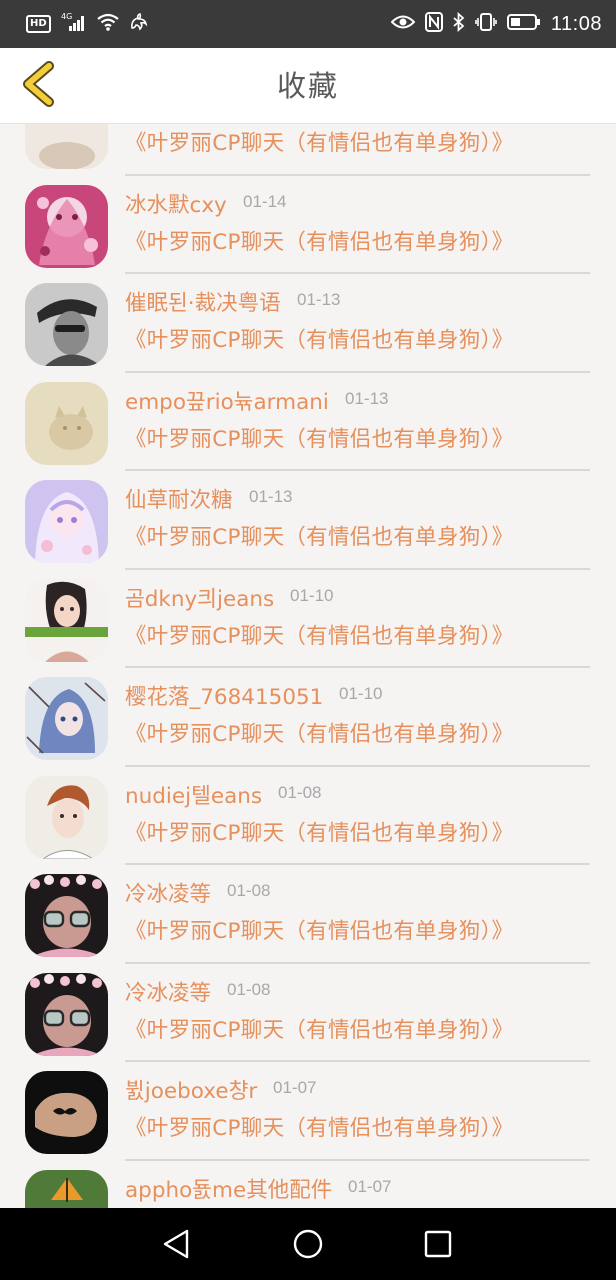 The width and height of the screenshot is (616, 1280). What do you see at coordinates (199, 597) in the screenshot?
I see `user-name: 곰dkny킈jeans` at bounding box center [199, 597].